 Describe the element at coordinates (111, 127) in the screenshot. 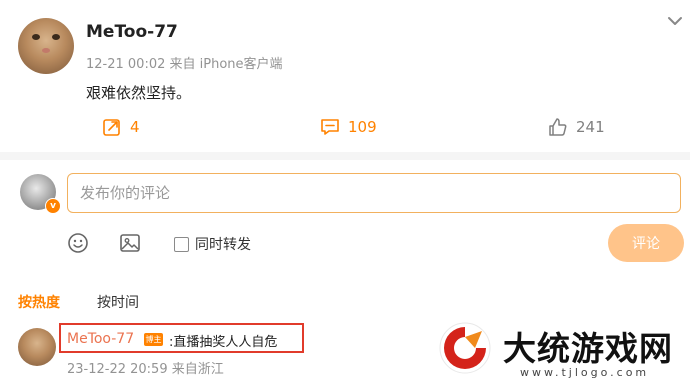

I see `repost-icon` at that location.